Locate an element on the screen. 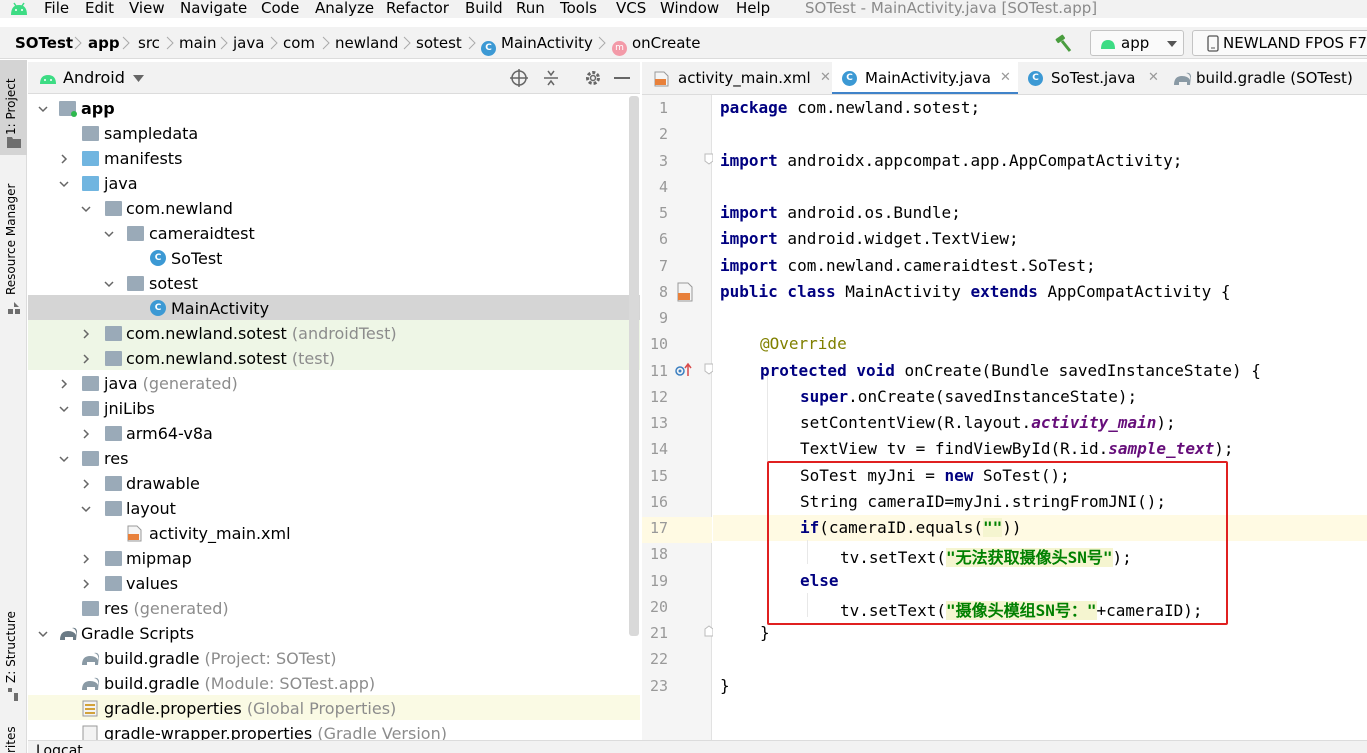 The width and height of the screenshot is (1367, 753). tree-item-activity-main-xml: activity_main.xml is located at coordinates (328, 533).